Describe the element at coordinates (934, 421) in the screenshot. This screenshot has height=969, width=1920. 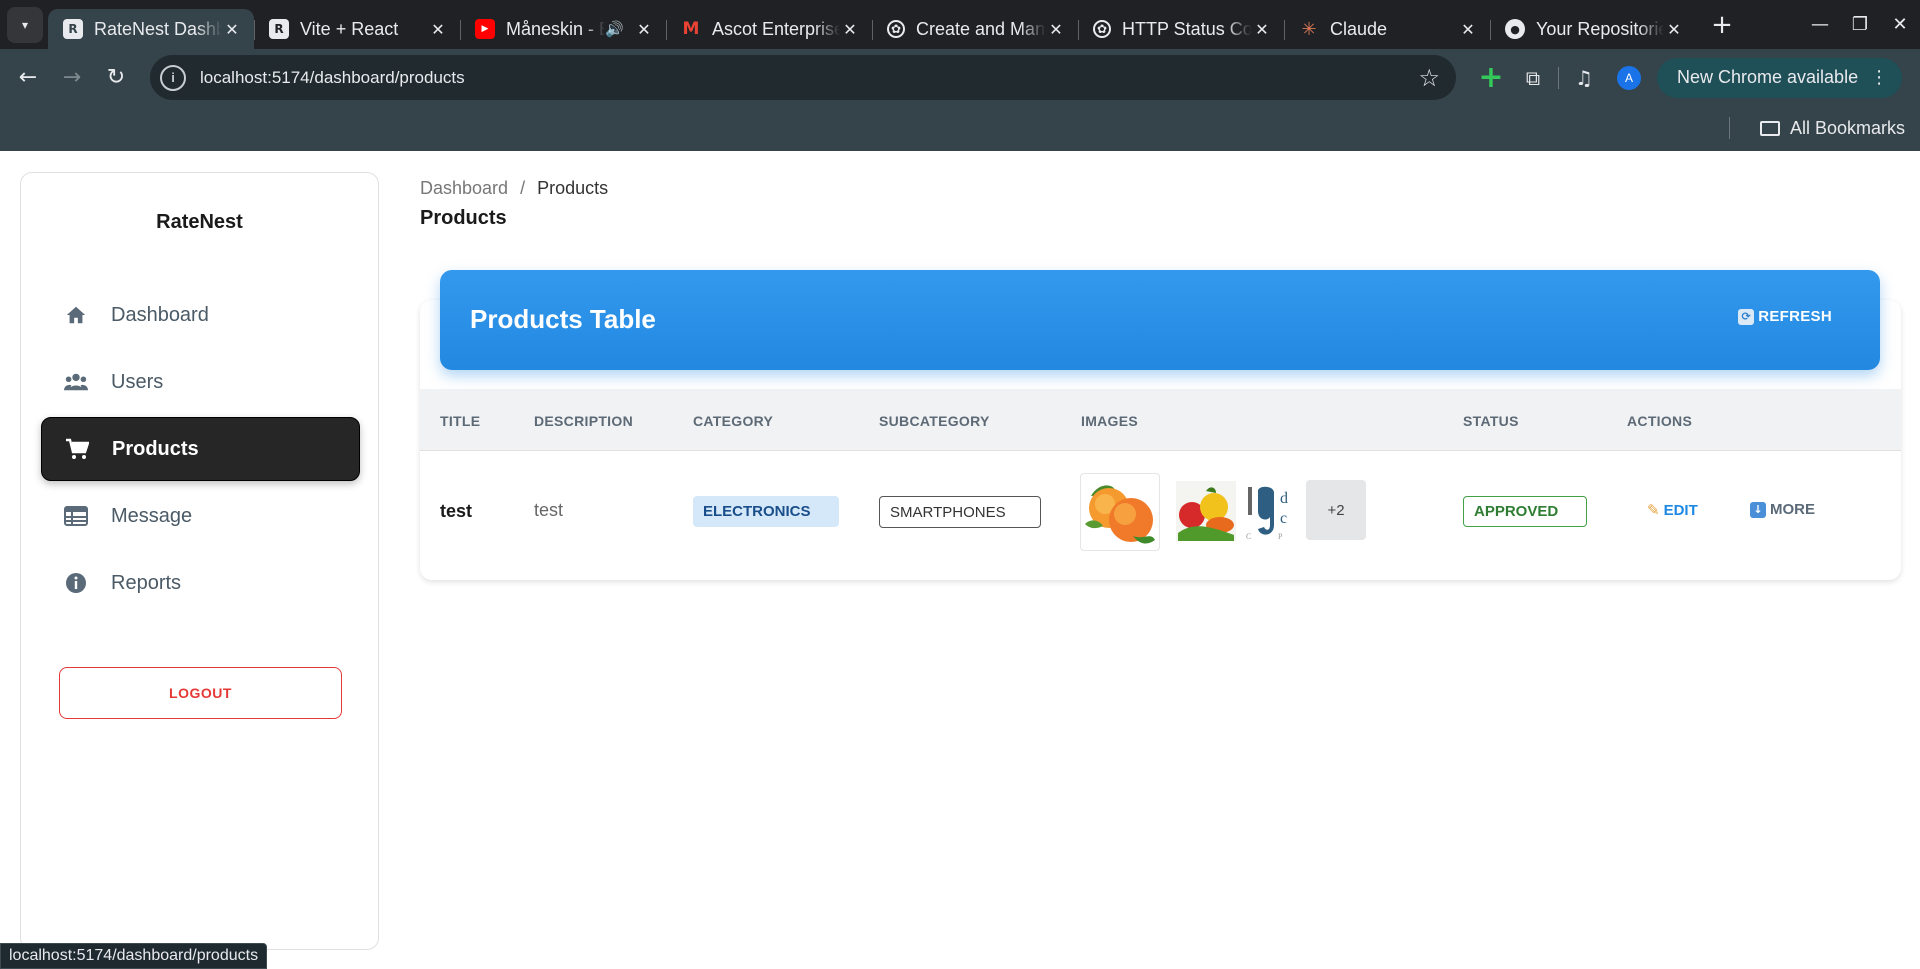
I see `column-header-subcategory: SUBCATEGORY` at that location.